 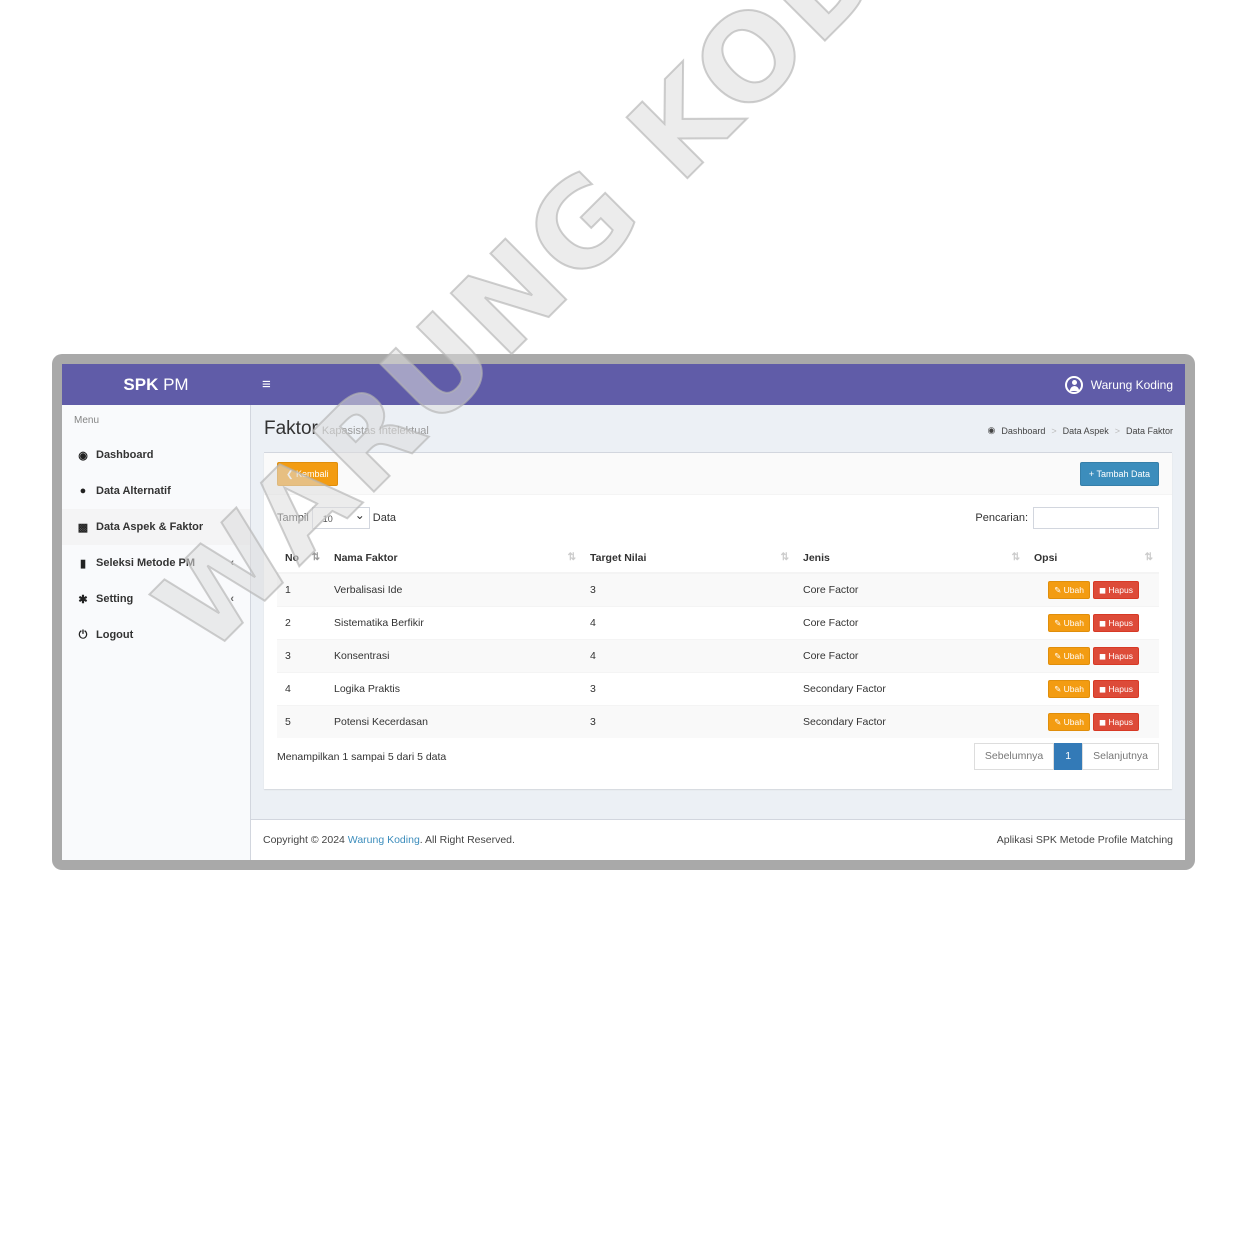 I want to click on sidebar-item-data-aspek-faktor: ▩ Data Aspek & Faktor, so click(x=156, y=527).